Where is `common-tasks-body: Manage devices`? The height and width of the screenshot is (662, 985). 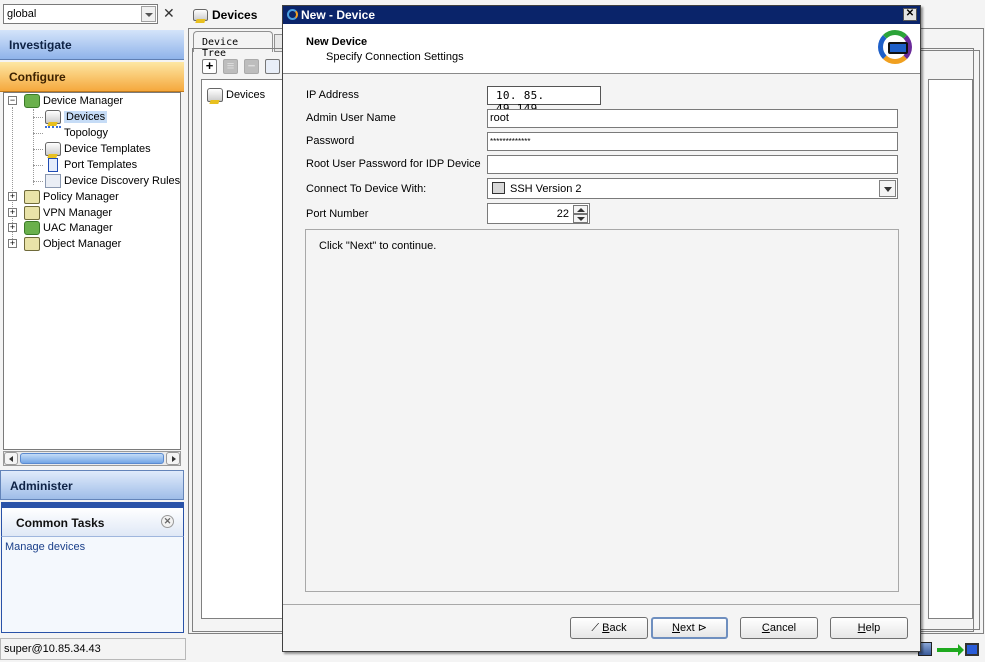
common-tasks-body: Manage devices is located at coordinates (92, 584).